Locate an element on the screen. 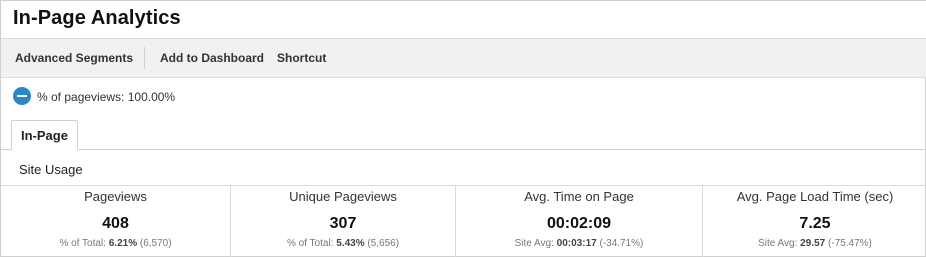 The image size is (926, 257). advanced-segments-button: Advanced Segments is located at coordinates (74, 58).